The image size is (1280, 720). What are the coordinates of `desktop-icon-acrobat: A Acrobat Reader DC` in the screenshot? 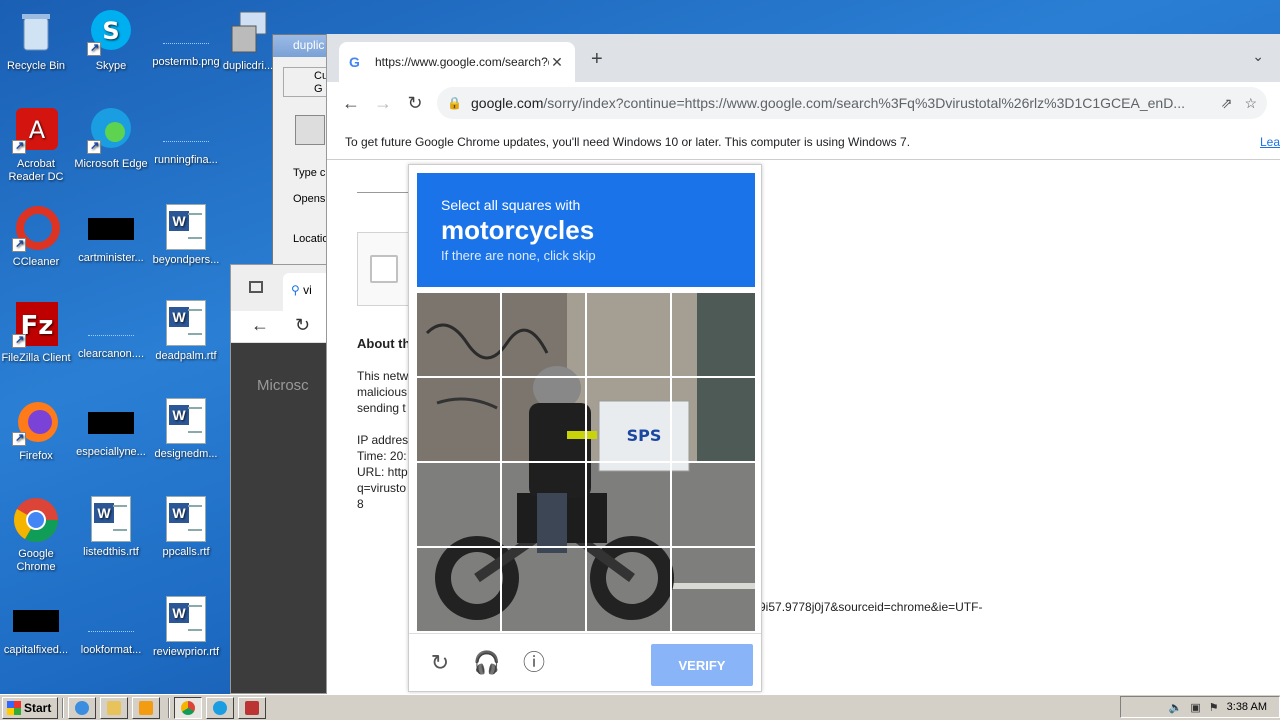 It's located at (37, 145).